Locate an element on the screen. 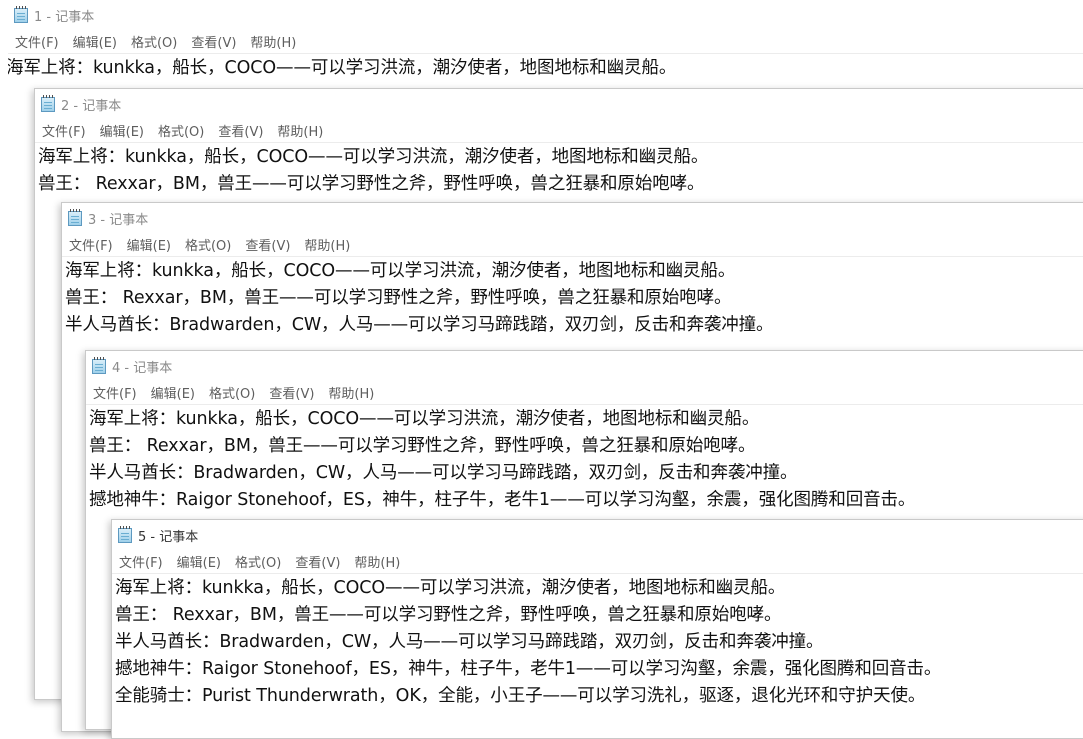 This screenshot has height=739, width=1083. window-title: 3 - 记事本 is located at coordinates (118, 220).